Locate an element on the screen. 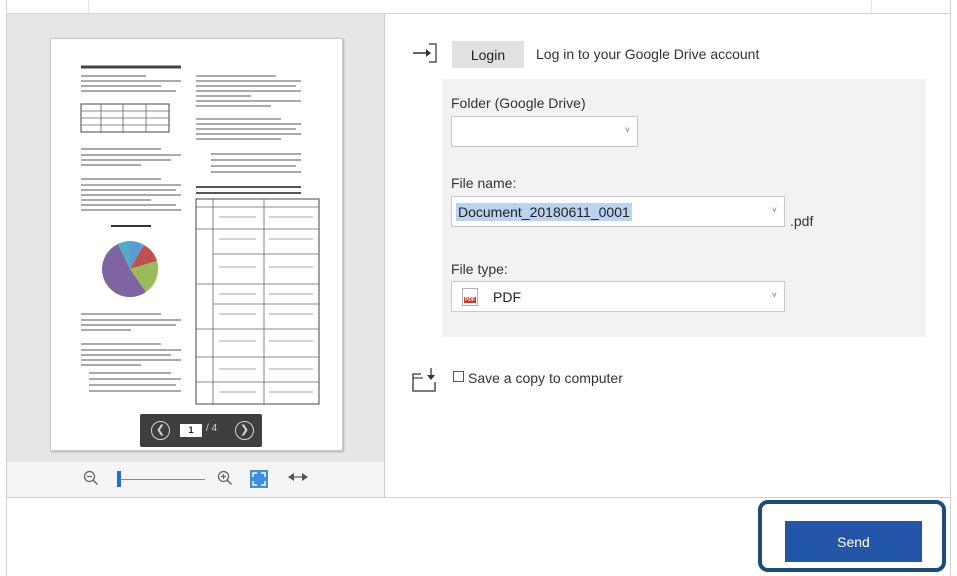 The height and width of the screenshot is (576, 957). login-description: Log in to your Google Drive account is located at coordinates (648, 54).